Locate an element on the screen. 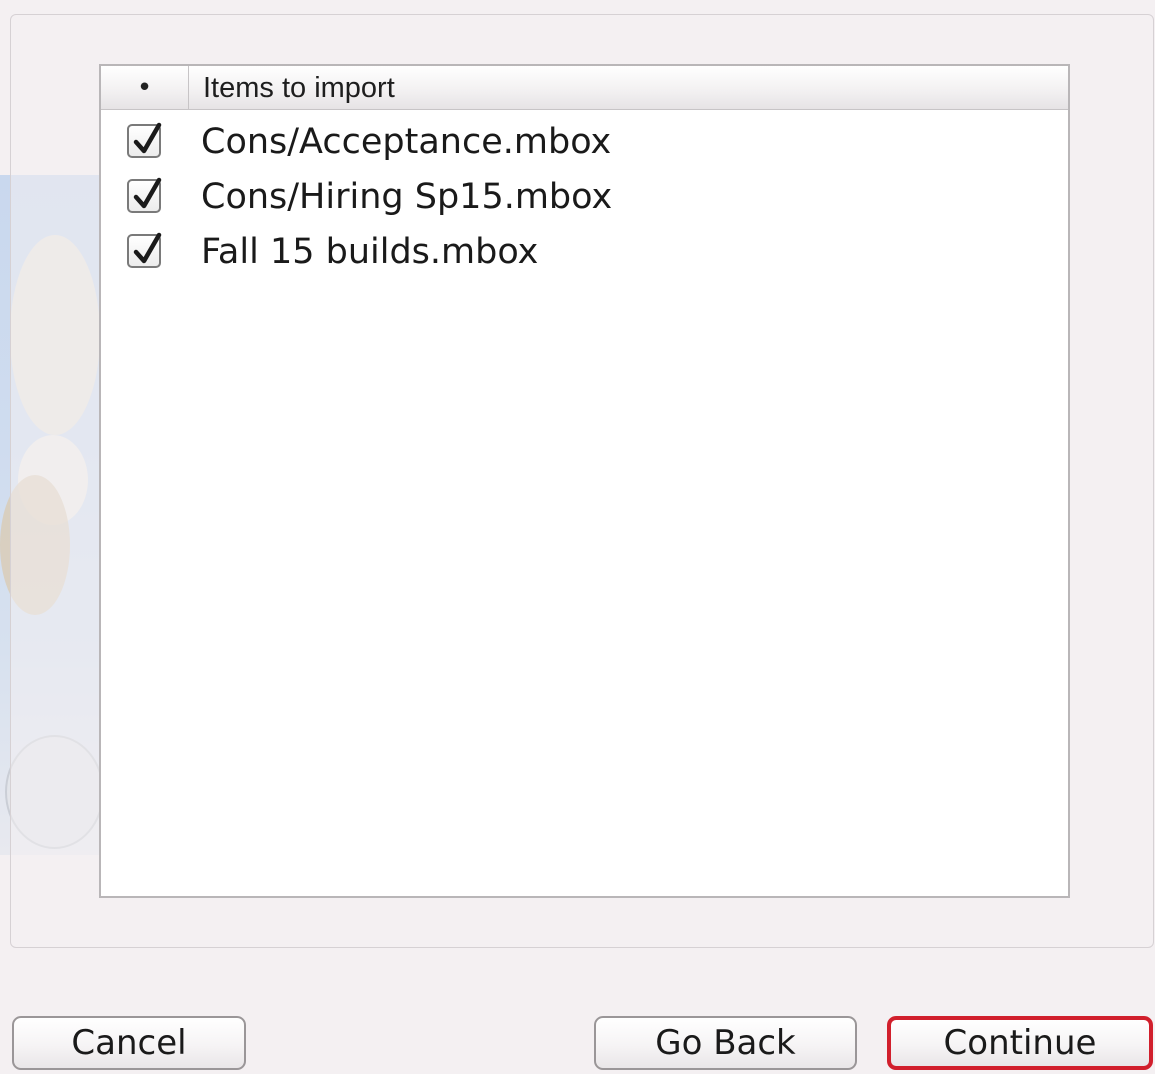 Image resolution: width=1155 pixels, height=1074 pixels. list-item: Fall 15 builds.mbox is located at coordinates (584, 253).